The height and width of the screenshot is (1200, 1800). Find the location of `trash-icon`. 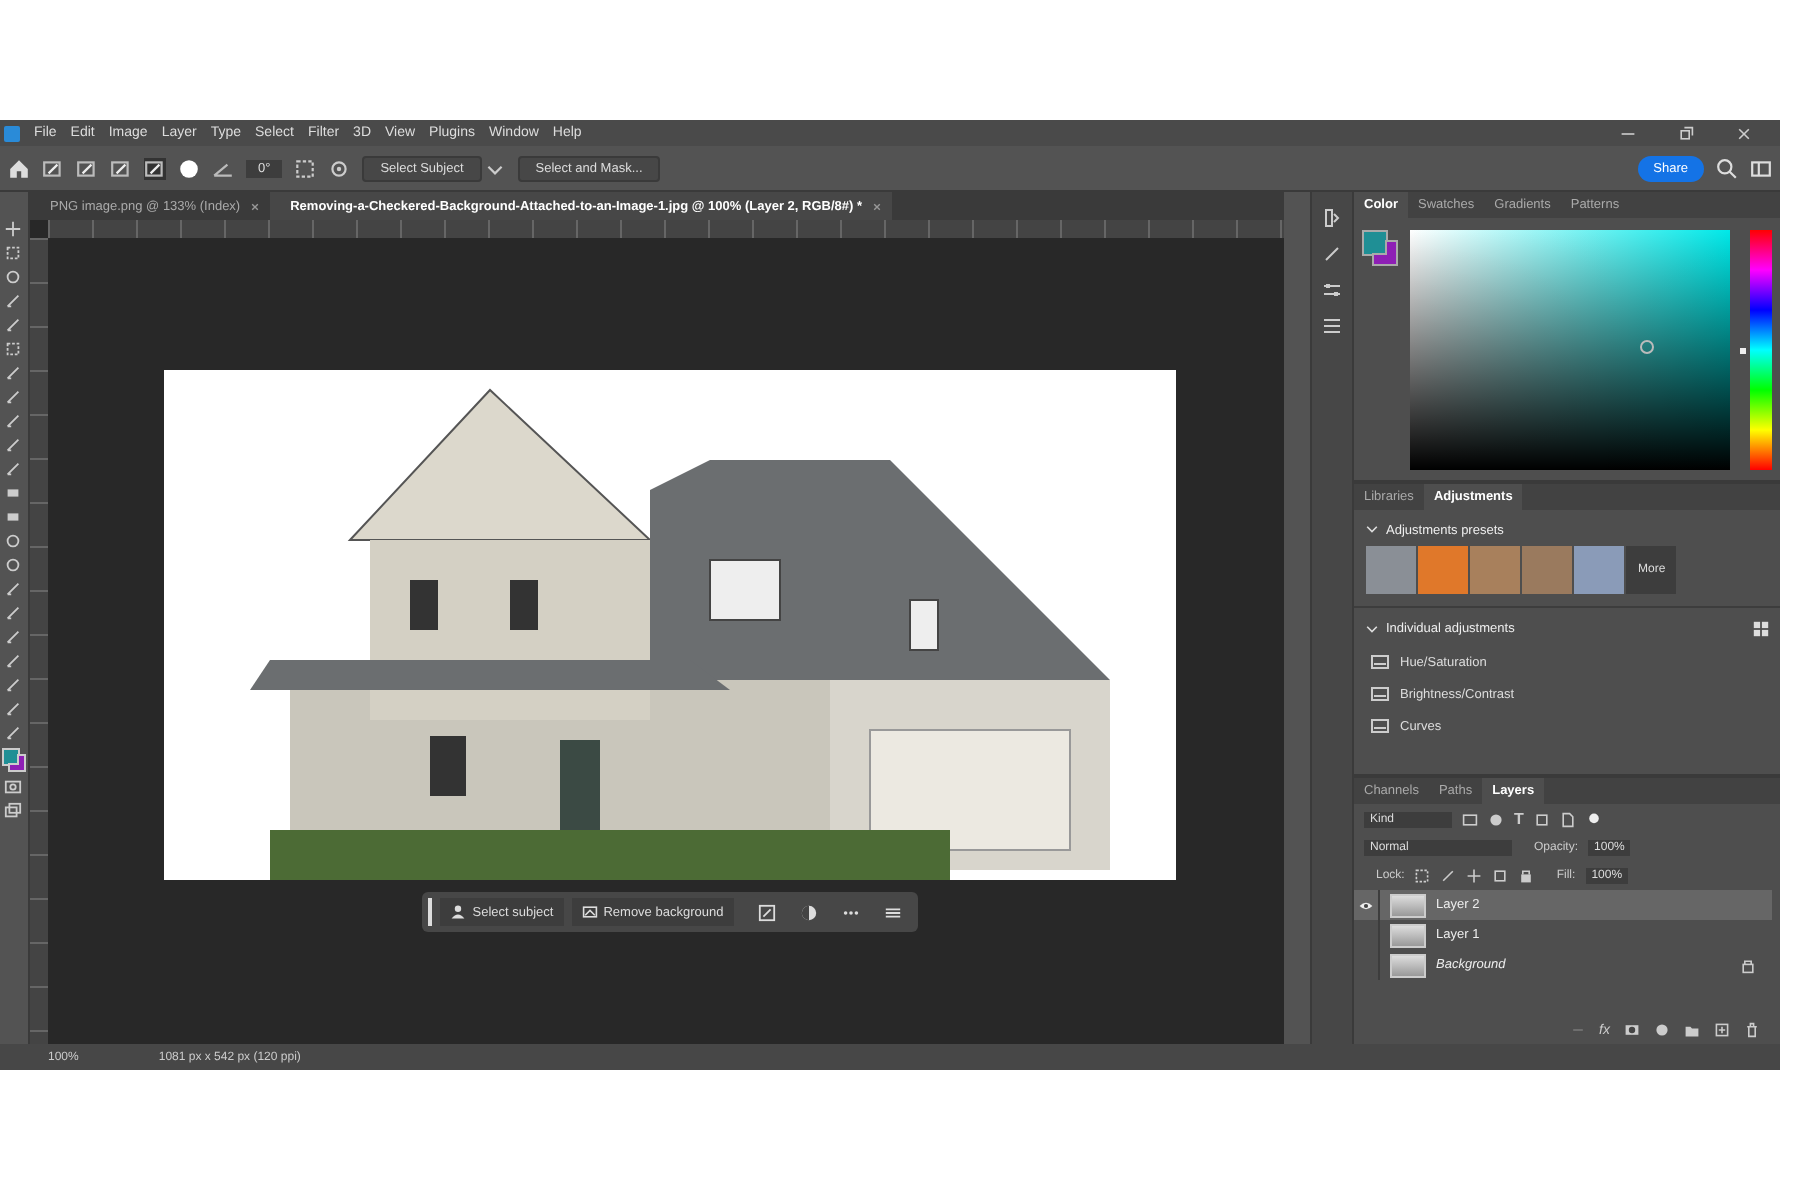

trash-icon is located at coordinates (1752, 1030).